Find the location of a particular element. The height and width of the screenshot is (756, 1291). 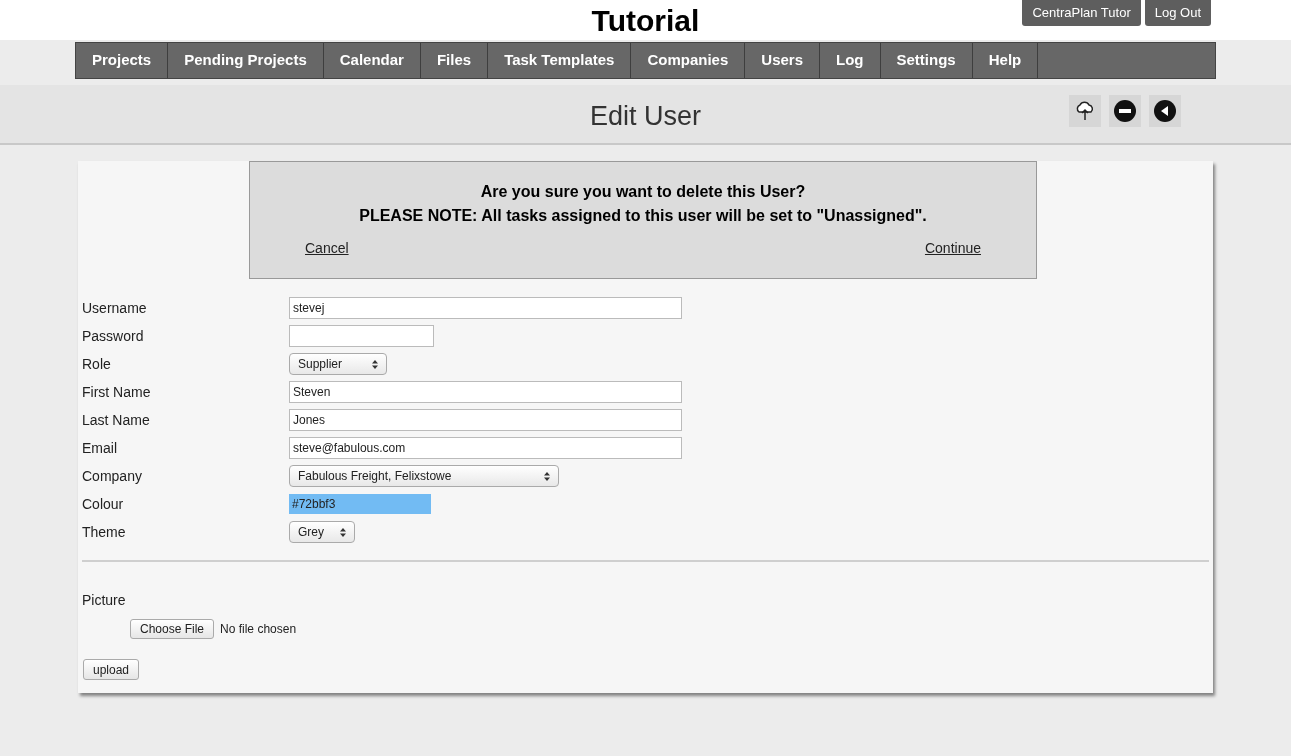

page-title: Edit User is located at coordinates (645, 116).